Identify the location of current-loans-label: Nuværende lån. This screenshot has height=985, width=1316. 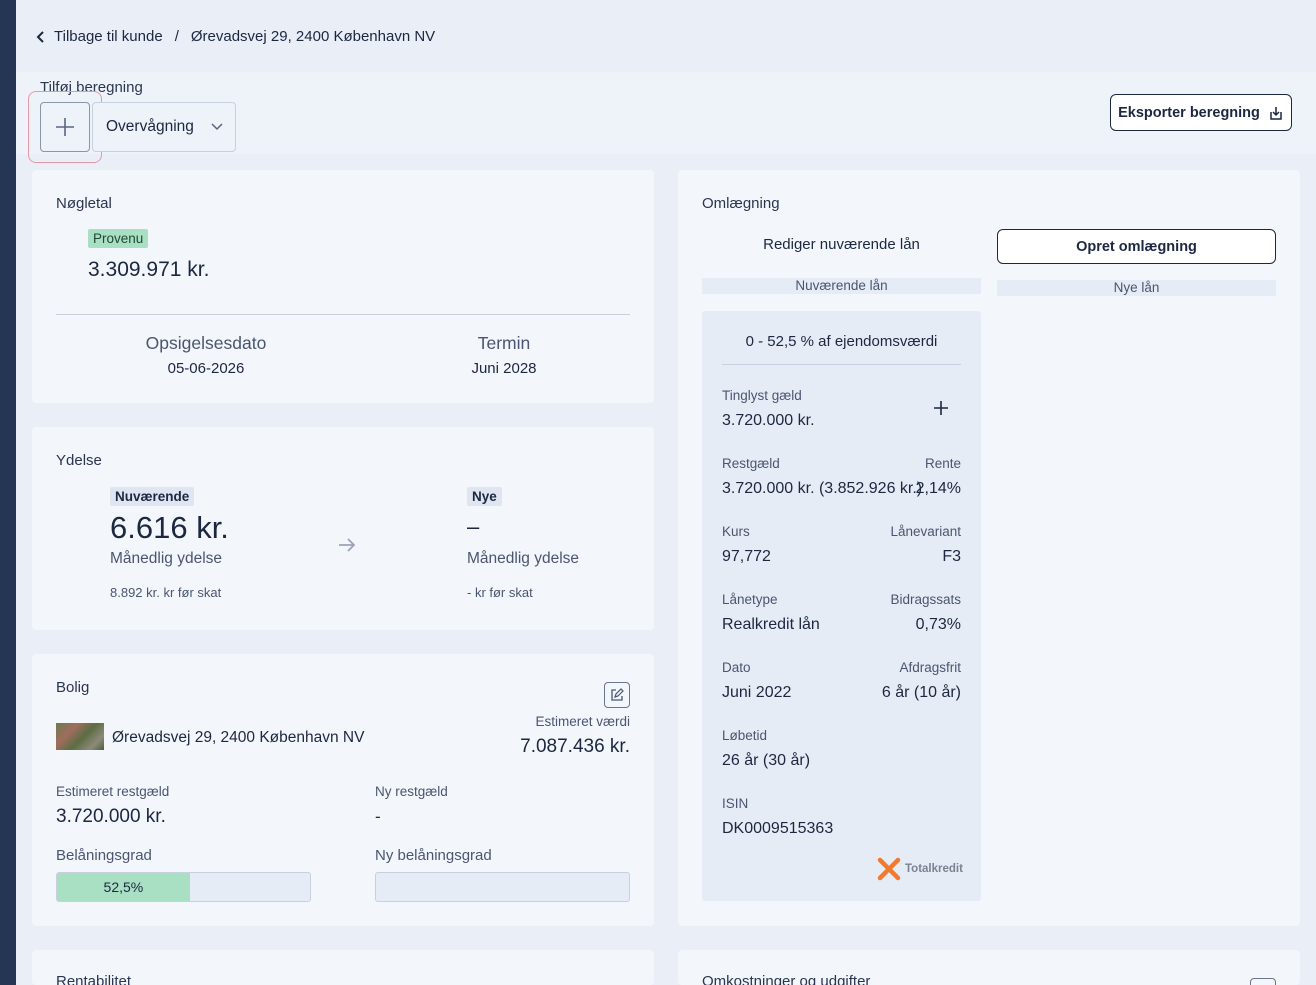
(841, 285).